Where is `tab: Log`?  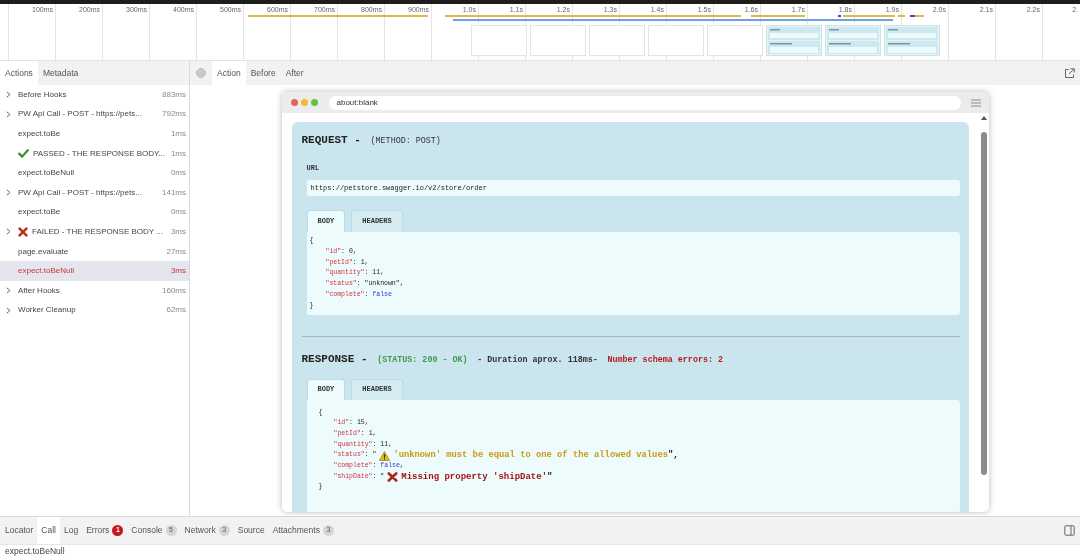
tab: Log is located at coordinates (71, 530).